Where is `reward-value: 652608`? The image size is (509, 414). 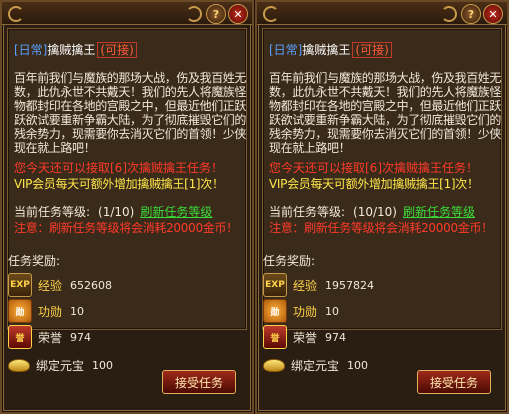 reward-value: 652608 is located at coordinates (91, 285).